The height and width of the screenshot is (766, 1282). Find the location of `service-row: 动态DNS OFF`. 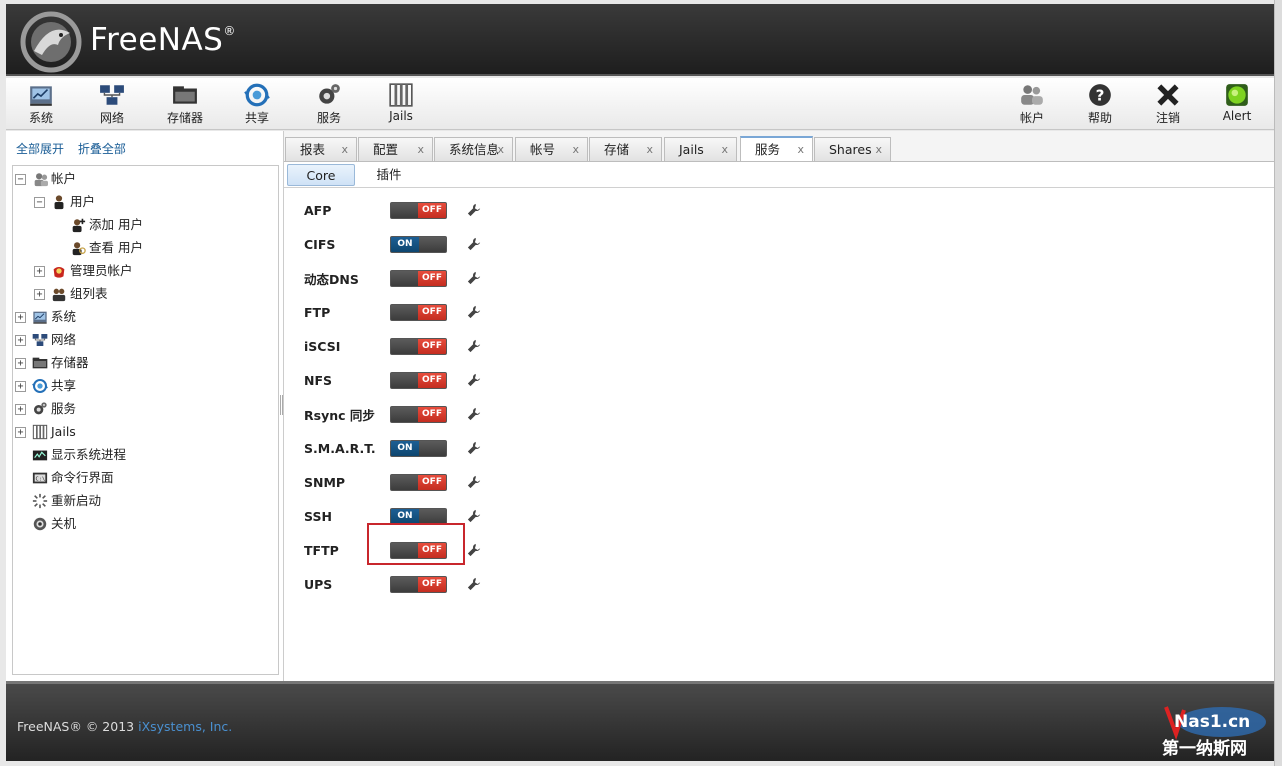

service-row: 动态DNS OFF is located at coordinates (392, 278).